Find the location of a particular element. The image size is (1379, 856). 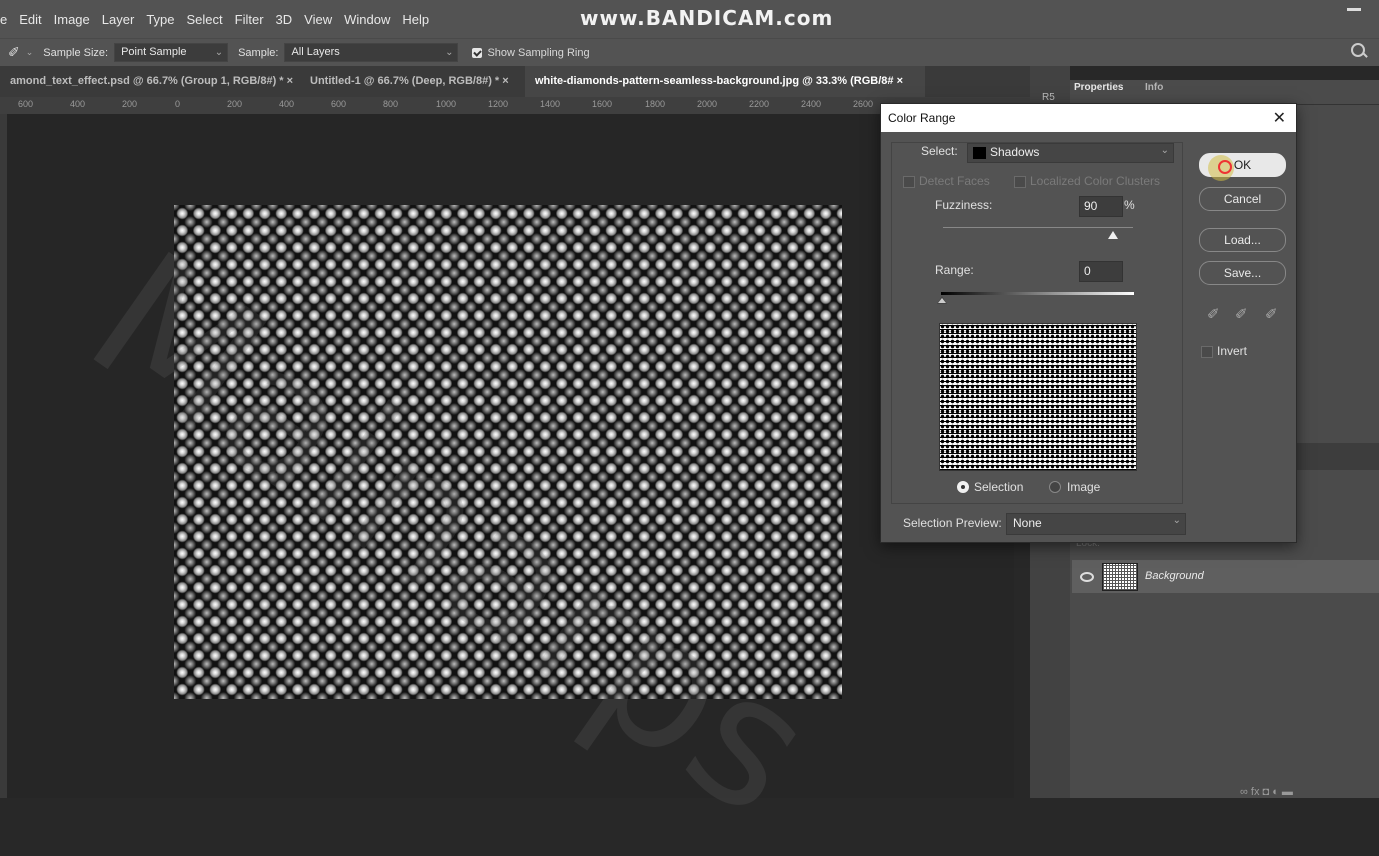

panel-strip-icon: R5 is located at coordinates (1048, 97).